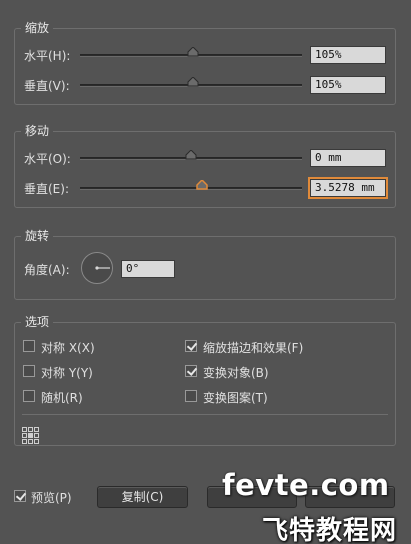 The height and width of the screenshot is (544, 411). What do you see at coordinates (37, 235) in the screenshot?
I see `rotate-legend: 旋转` at bounding box center [37, 235].